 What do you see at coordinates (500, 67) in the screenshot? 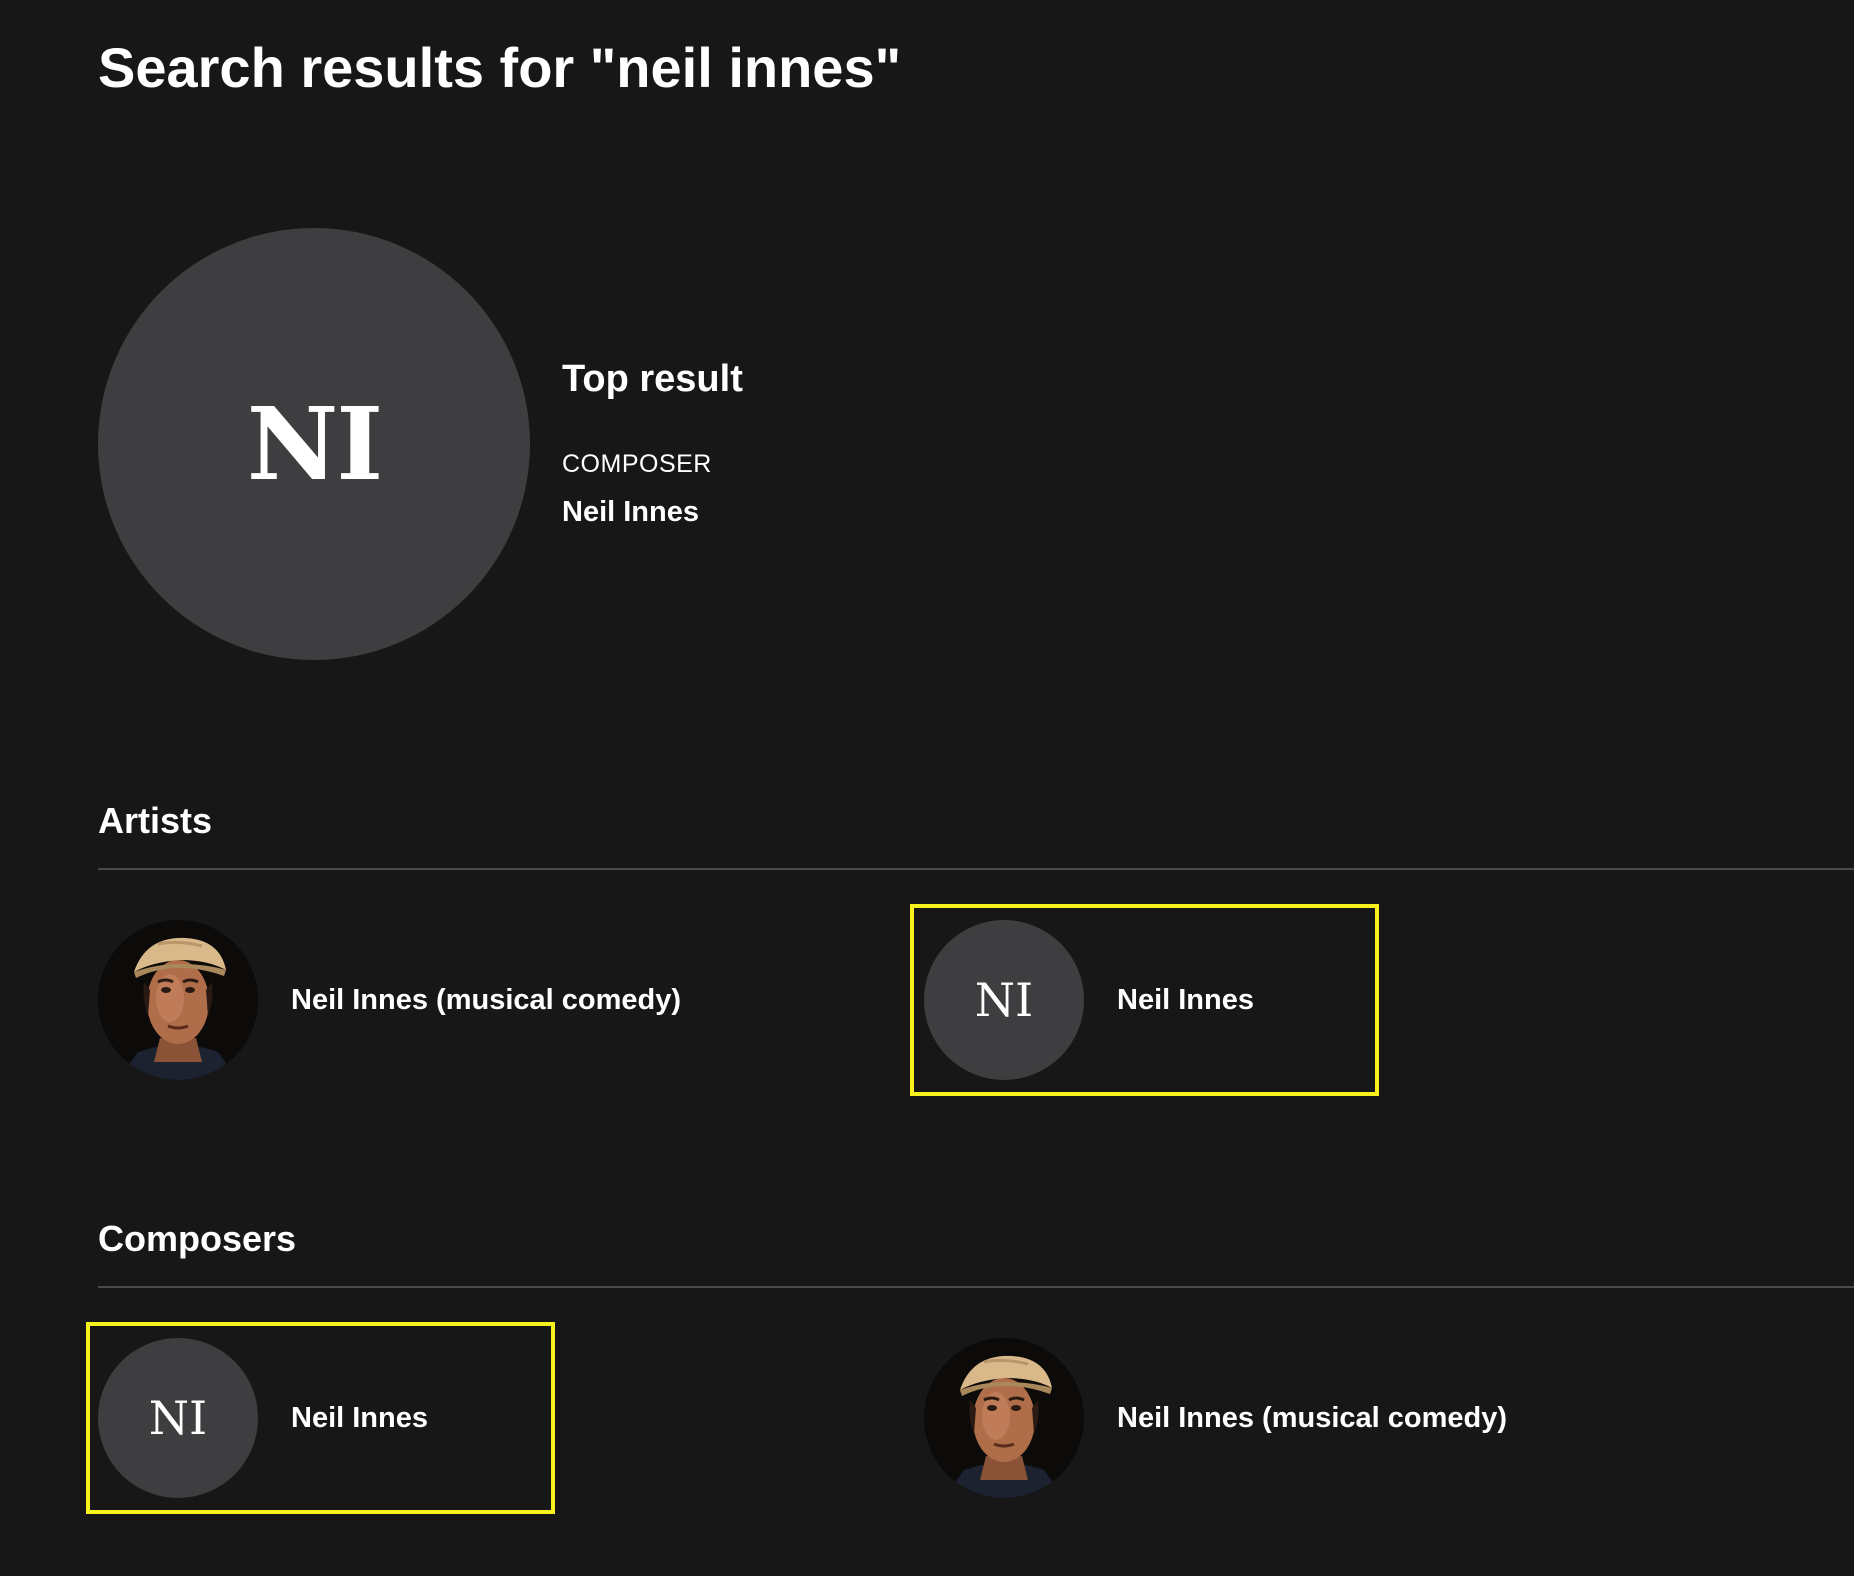
I see `page-title: Search results for "neil innes"` at bounding box center [500, 67].